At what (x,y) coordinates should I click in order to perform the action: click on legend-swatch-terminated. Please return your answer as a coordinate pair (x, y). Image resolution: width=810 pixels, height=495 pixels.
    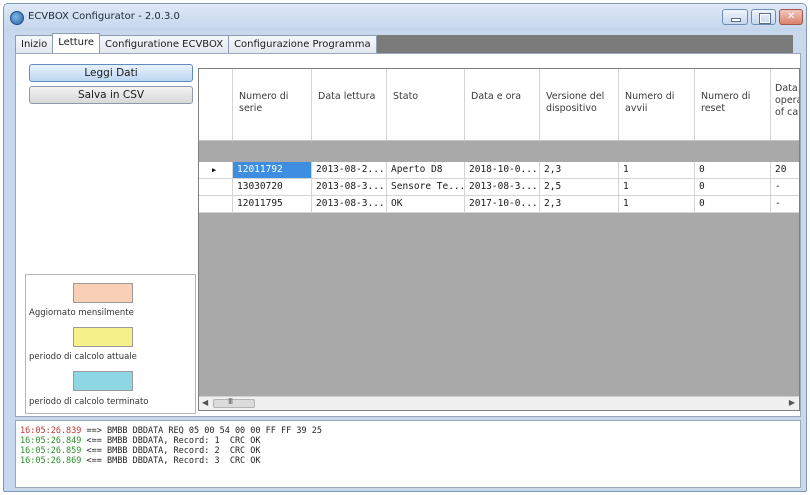
    Looking at the image, I should click on (103, 381).